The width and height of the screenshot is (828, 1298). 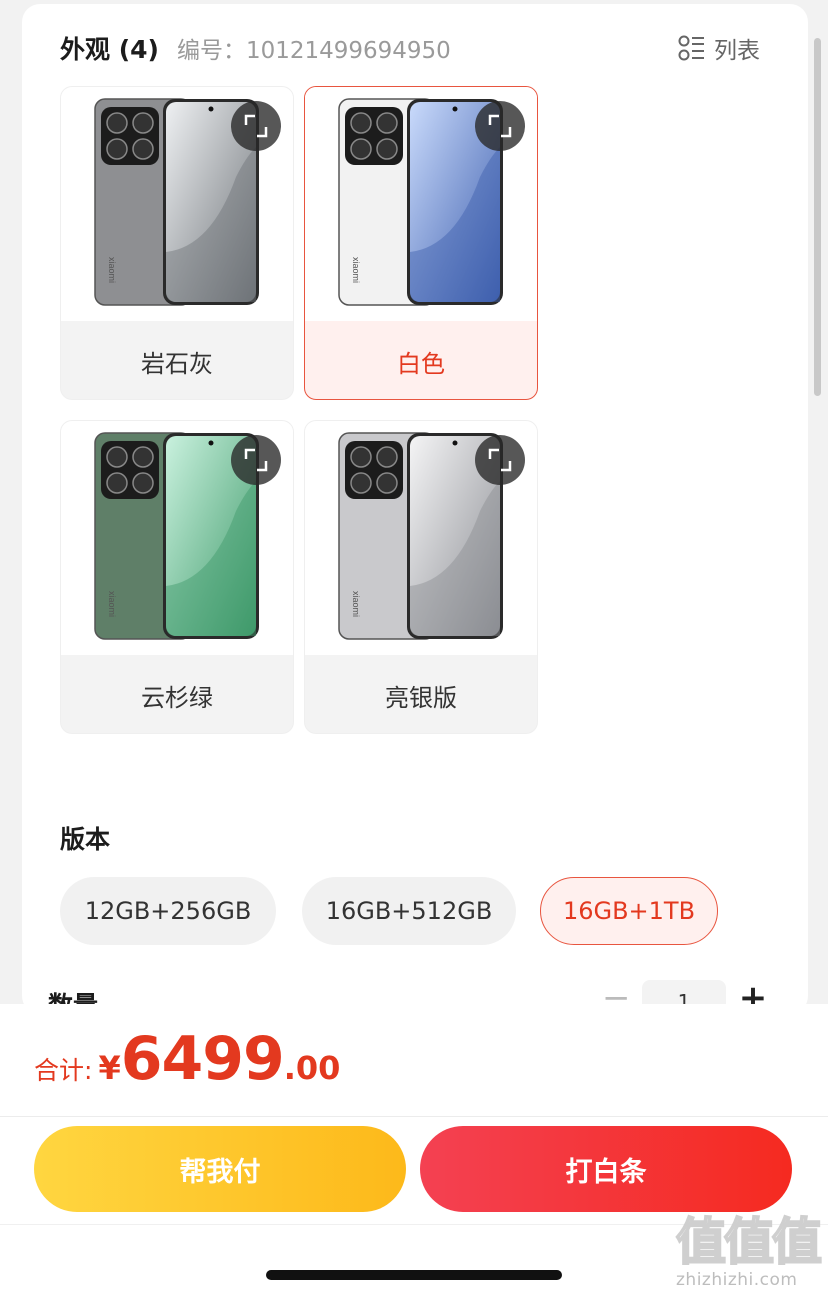 I want to click on product-code: 编号：10121499694950, so click(x=313, y=51).